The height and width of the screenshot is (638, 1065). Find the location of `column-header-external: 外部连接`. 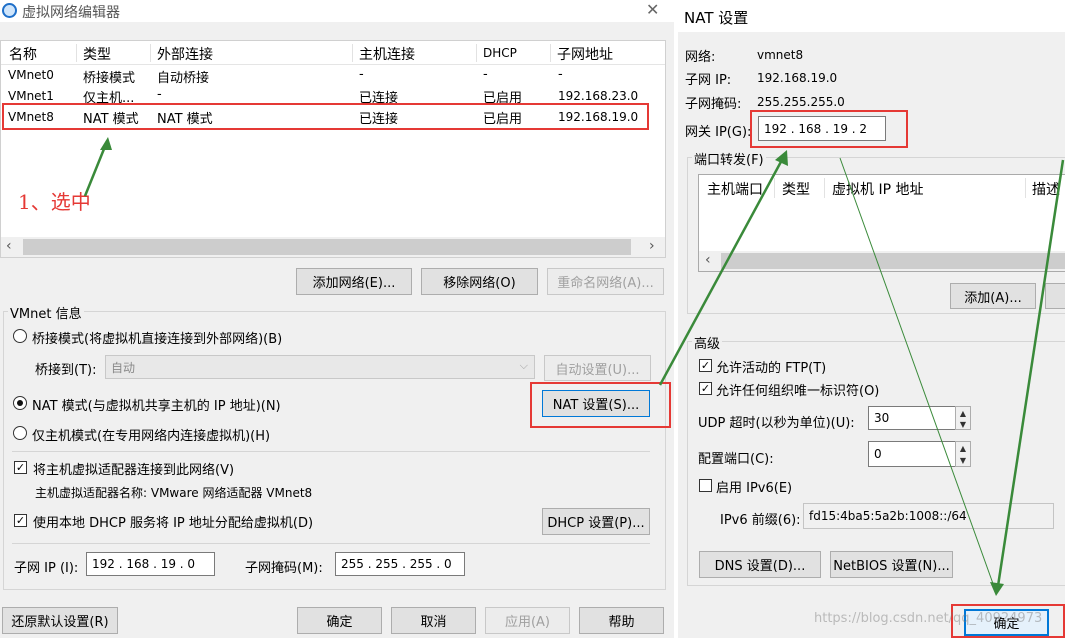

column-header-external: 外部连接 is located at coordinates (185, 54).